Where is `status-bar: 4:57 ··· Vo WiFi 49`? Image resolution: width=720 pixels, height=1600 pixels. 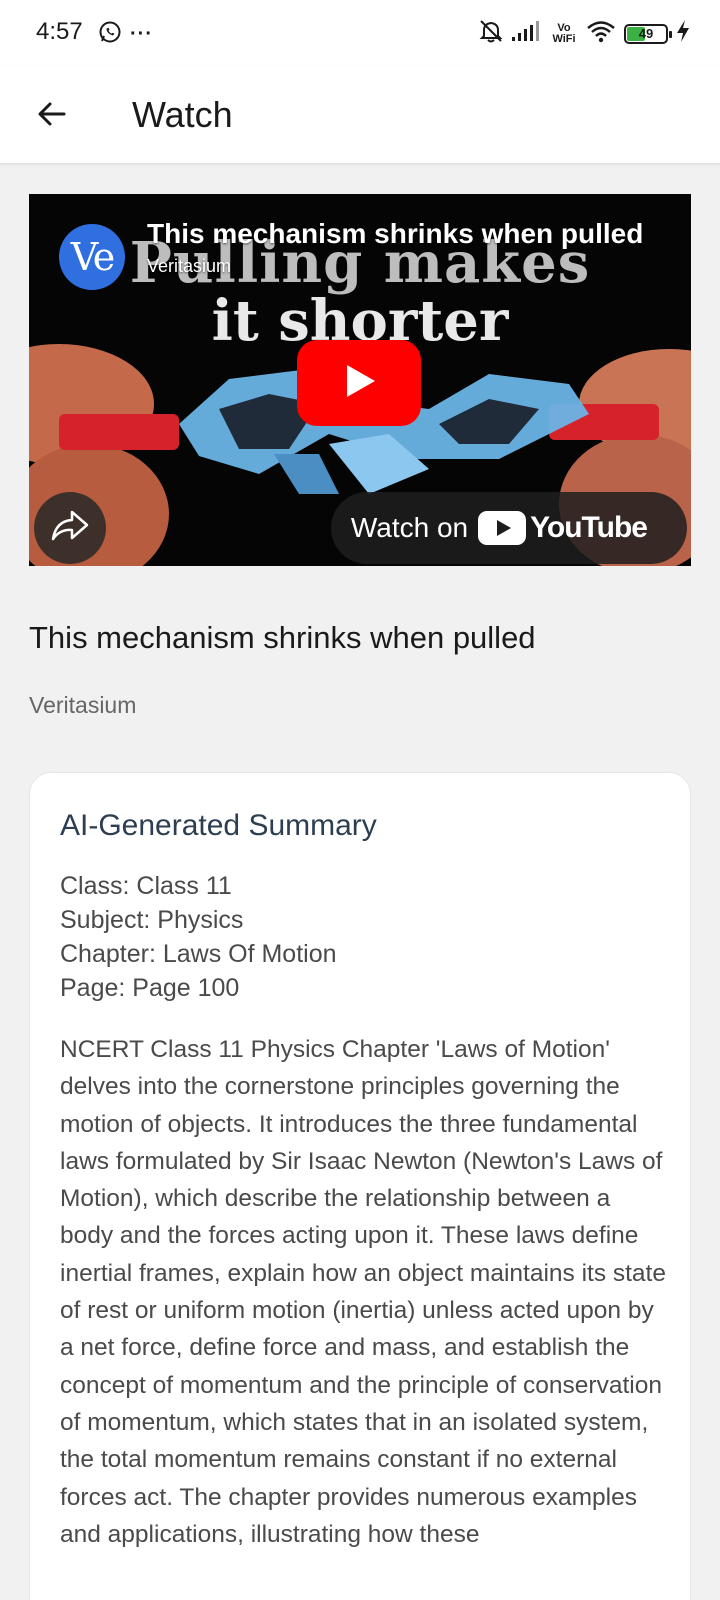
status-bar: 4:57 ··· Vo WiFi 49 is located at coordinates (360, 33).